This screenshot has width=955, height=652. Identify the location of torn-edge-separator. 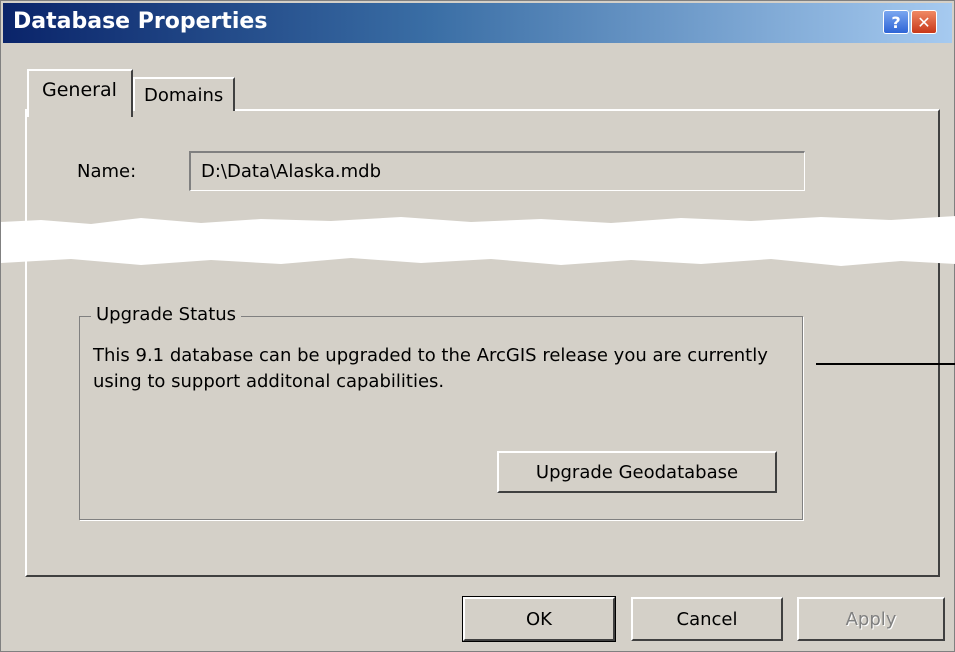
(478, 241).